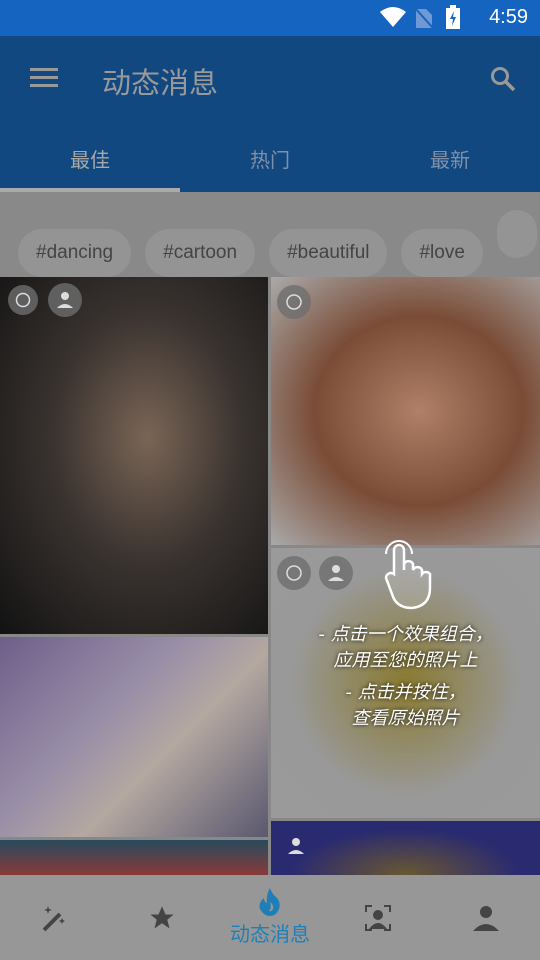 The image size is (540, 960). Describe the element at coordinates (450, 159) in the screenshot. I see `tab-newest: 最新` at that location.